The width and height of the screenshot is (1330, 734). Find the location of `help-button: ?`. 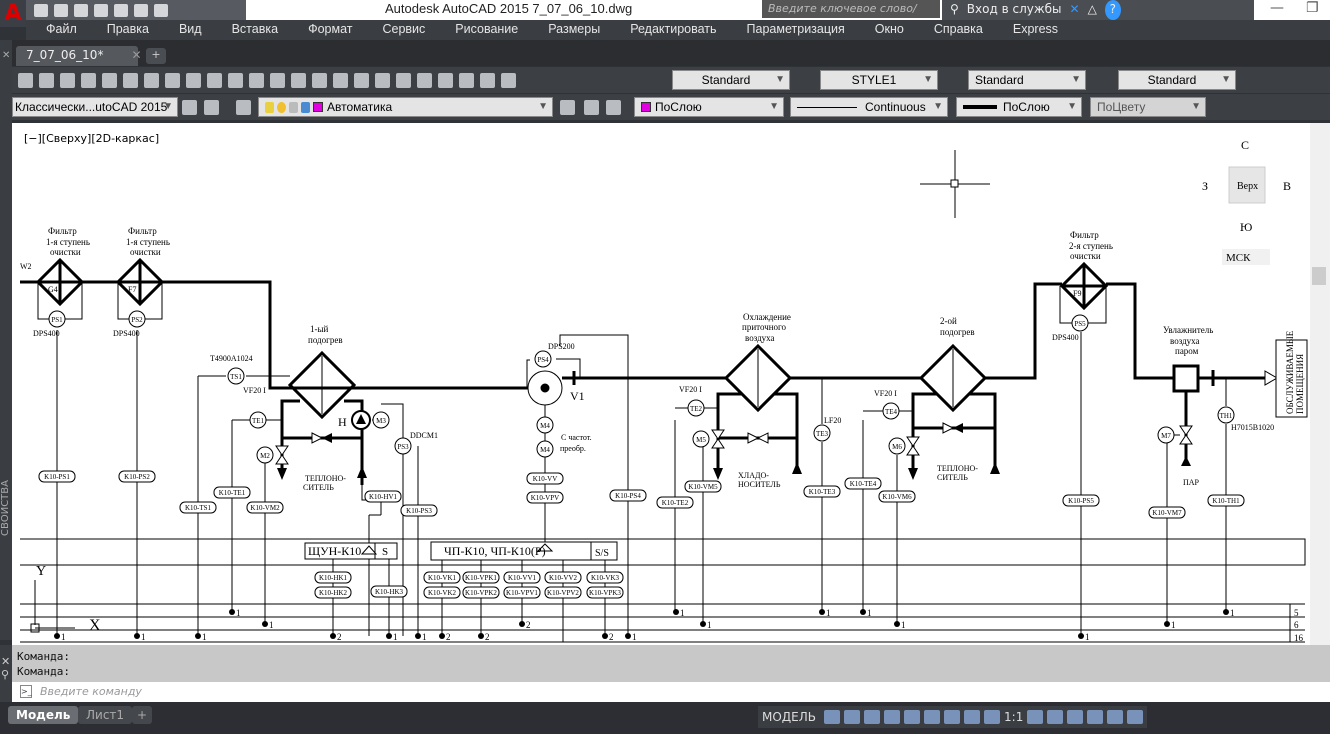

help-button: ? is located at coordinates (1112, 10).